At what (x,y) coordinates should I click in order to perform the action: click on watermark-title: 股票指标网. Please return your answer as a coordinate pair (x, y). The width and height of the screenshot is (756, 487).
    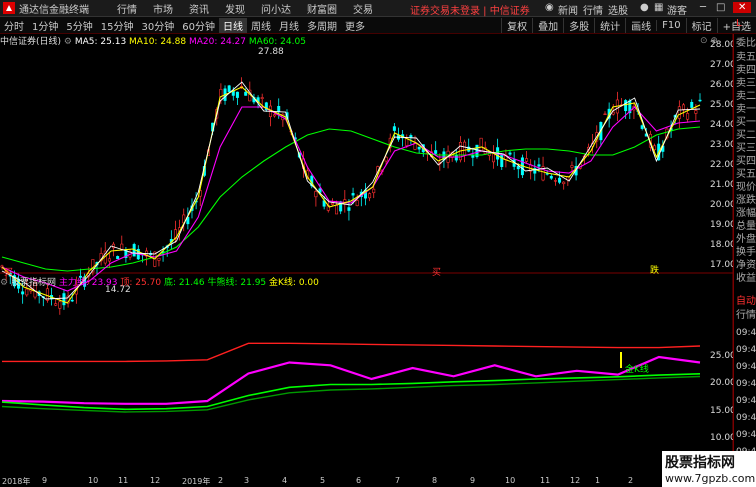
    Looking at the image, I should click on (700, 463).